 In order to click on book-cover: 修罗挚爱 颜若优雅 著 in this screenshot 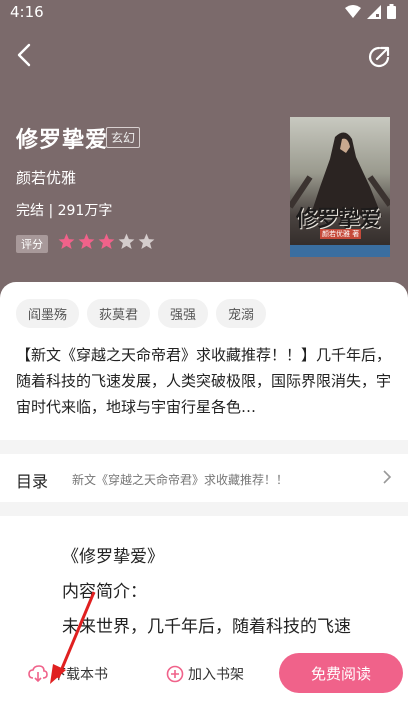, I will do `click(340, 187)`.